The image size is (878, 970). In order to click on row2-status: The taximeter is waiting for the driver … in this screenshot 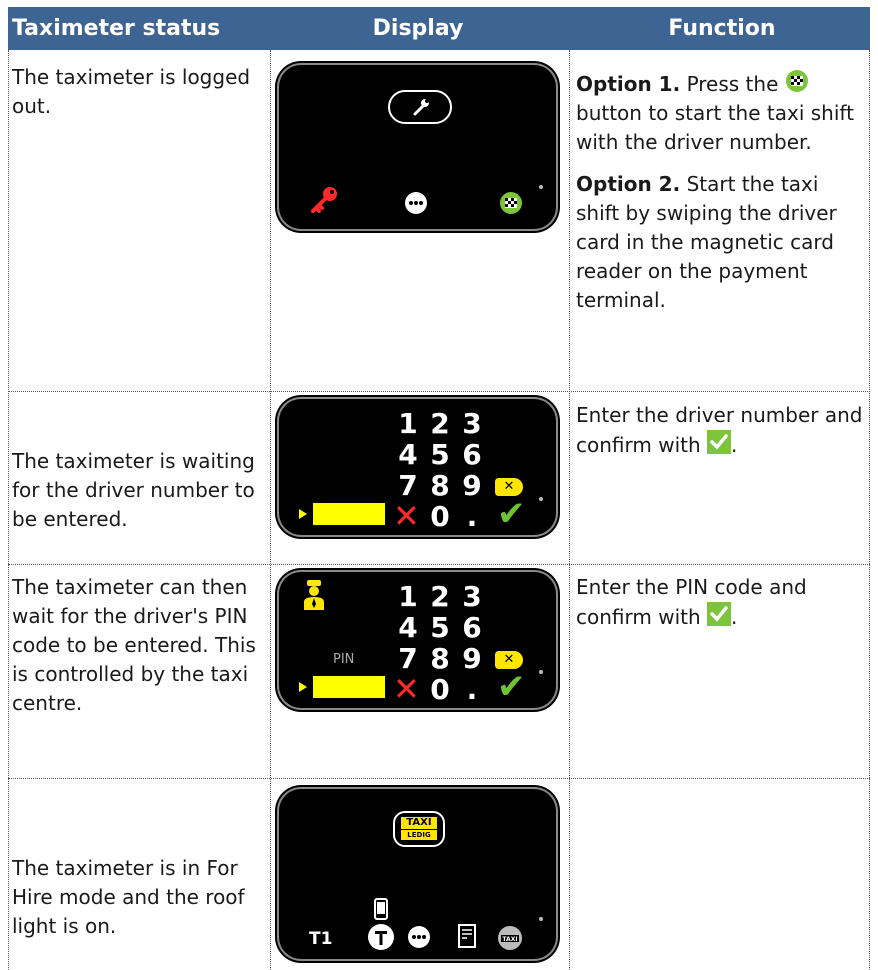, I will do `click(133, 490)`.